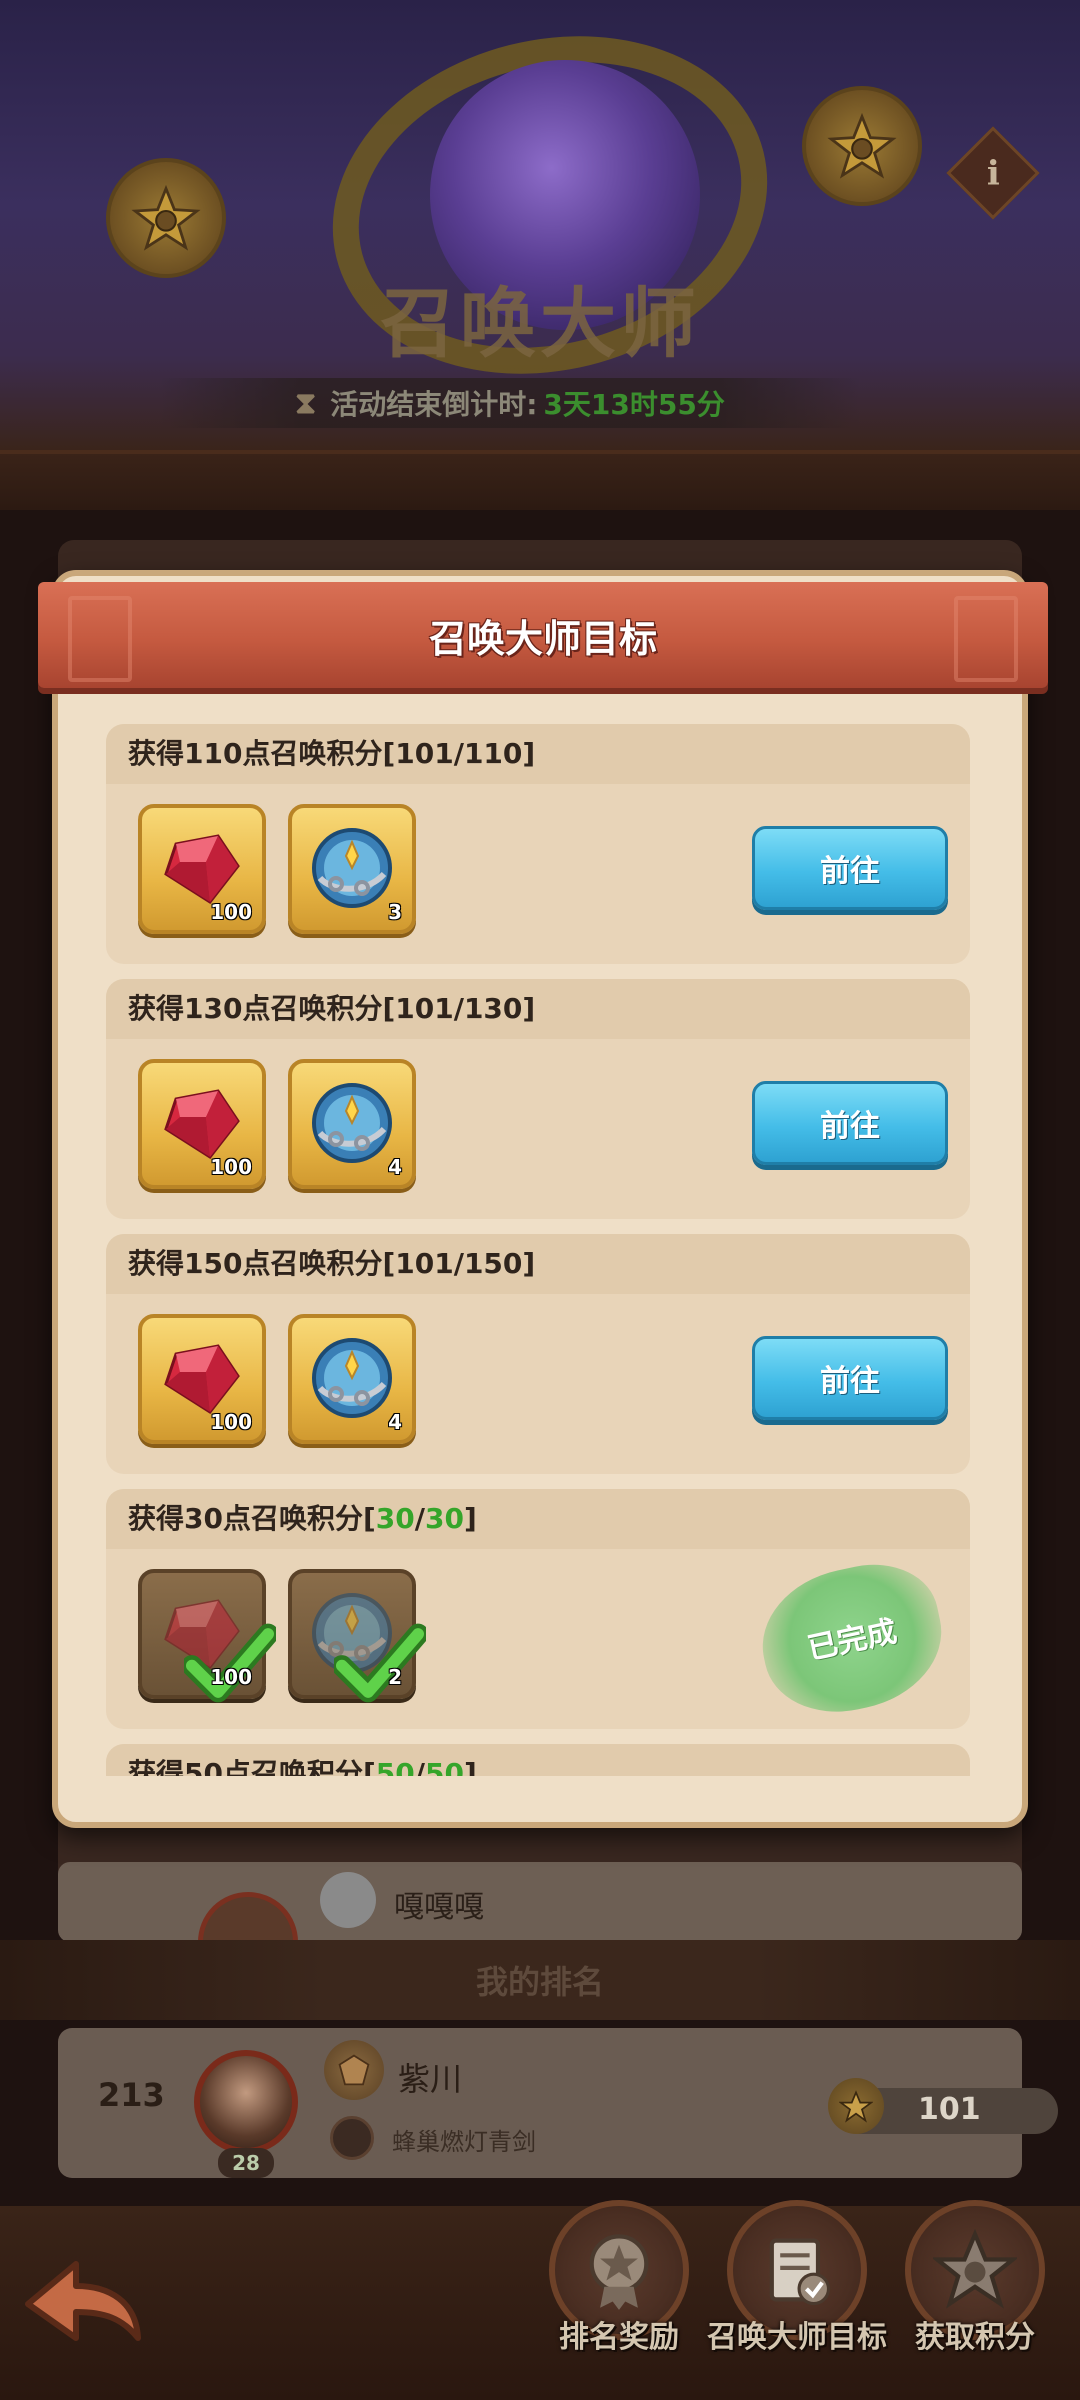  I want to click on my-rank-header: 我的排名, so click(540, 1980).